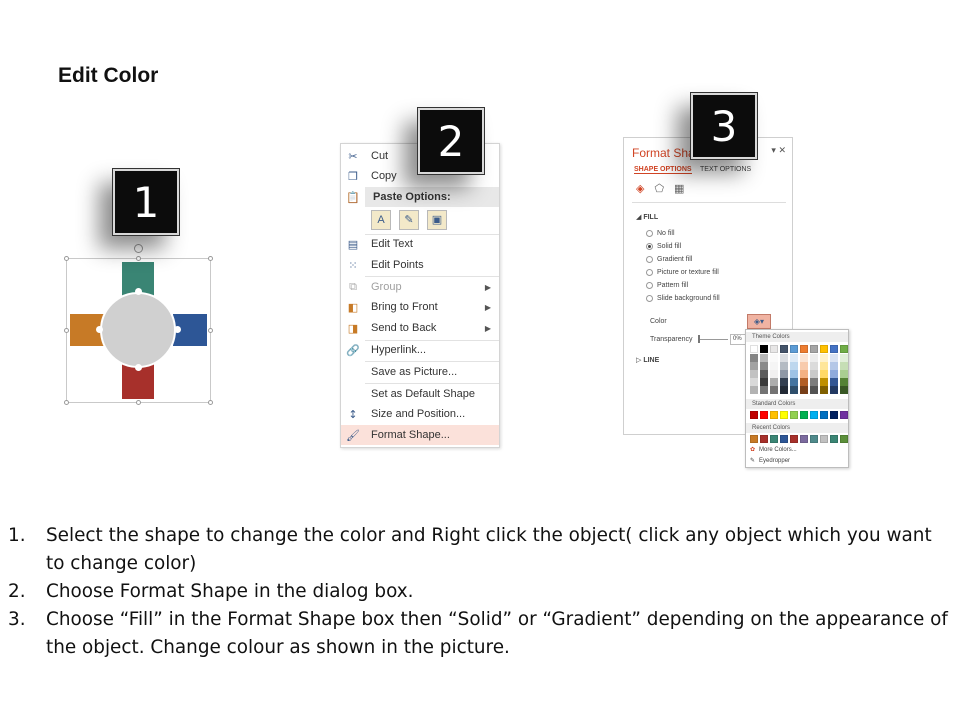  Describe the element at coordinates (420, 244) in the screenshot. I see `menu-item-edit-text: ▤ Edit Text` at that location.